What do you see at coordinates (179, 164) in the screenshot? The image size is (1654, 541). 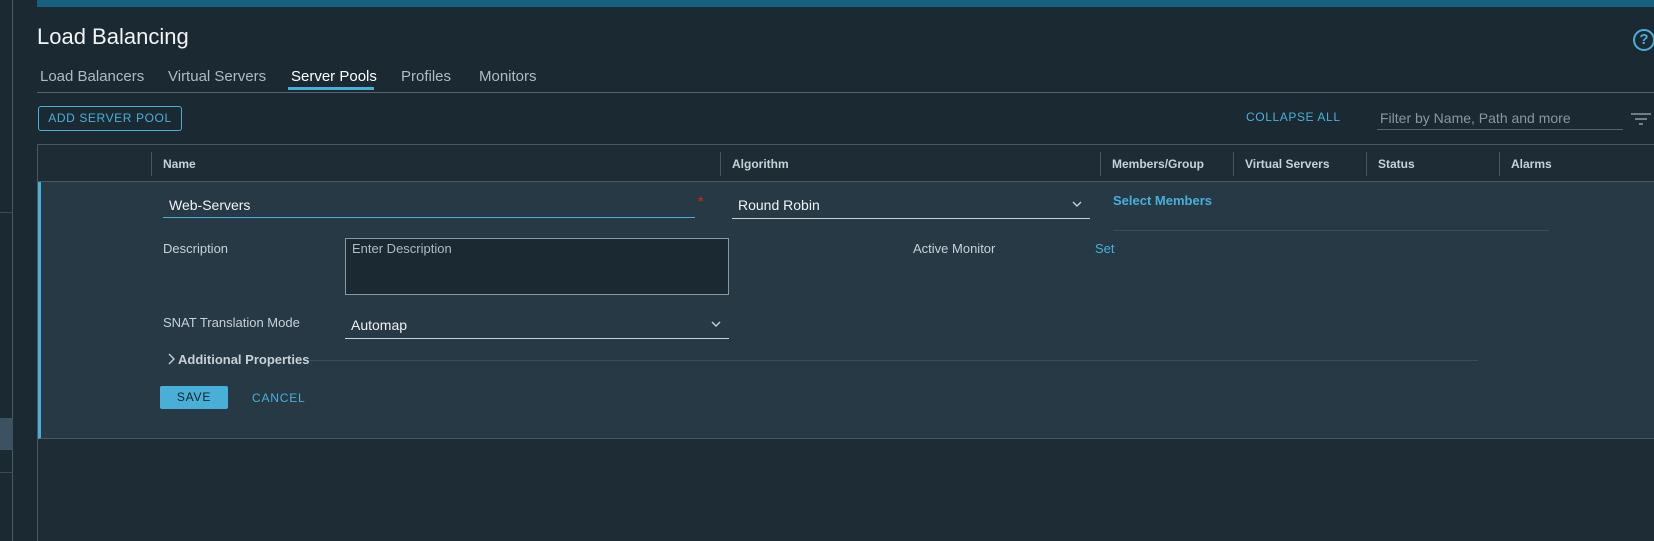 I see `column-header-name: Name` at bounding box center [179, 164].